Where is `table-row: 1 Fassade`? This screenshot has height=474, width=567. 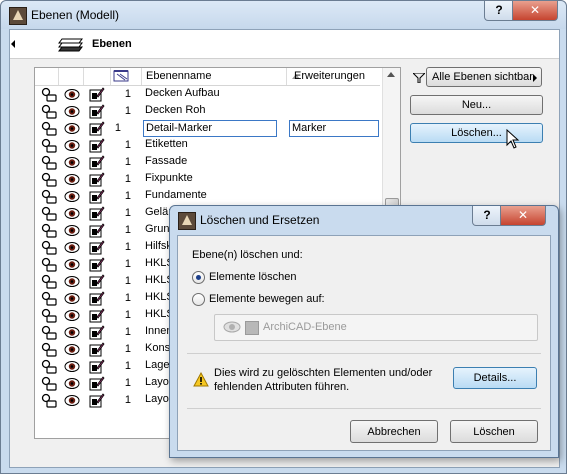
table-row: 1 Fassade is located at coordinates (207, 162).